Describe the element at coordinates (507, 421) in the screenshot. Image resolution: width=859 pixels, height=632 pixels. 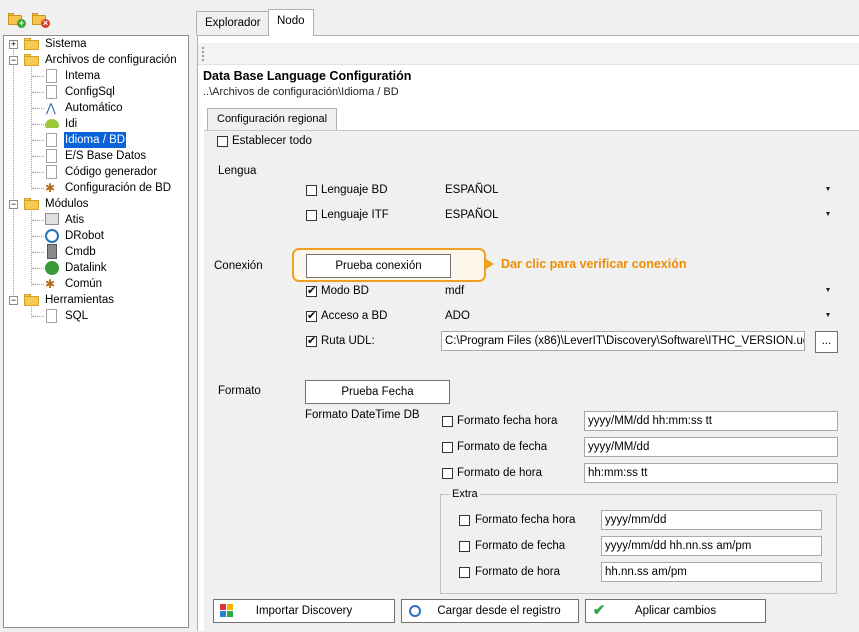
I see `formato-fecha-hora-label: Formato fecha hora` at that location.